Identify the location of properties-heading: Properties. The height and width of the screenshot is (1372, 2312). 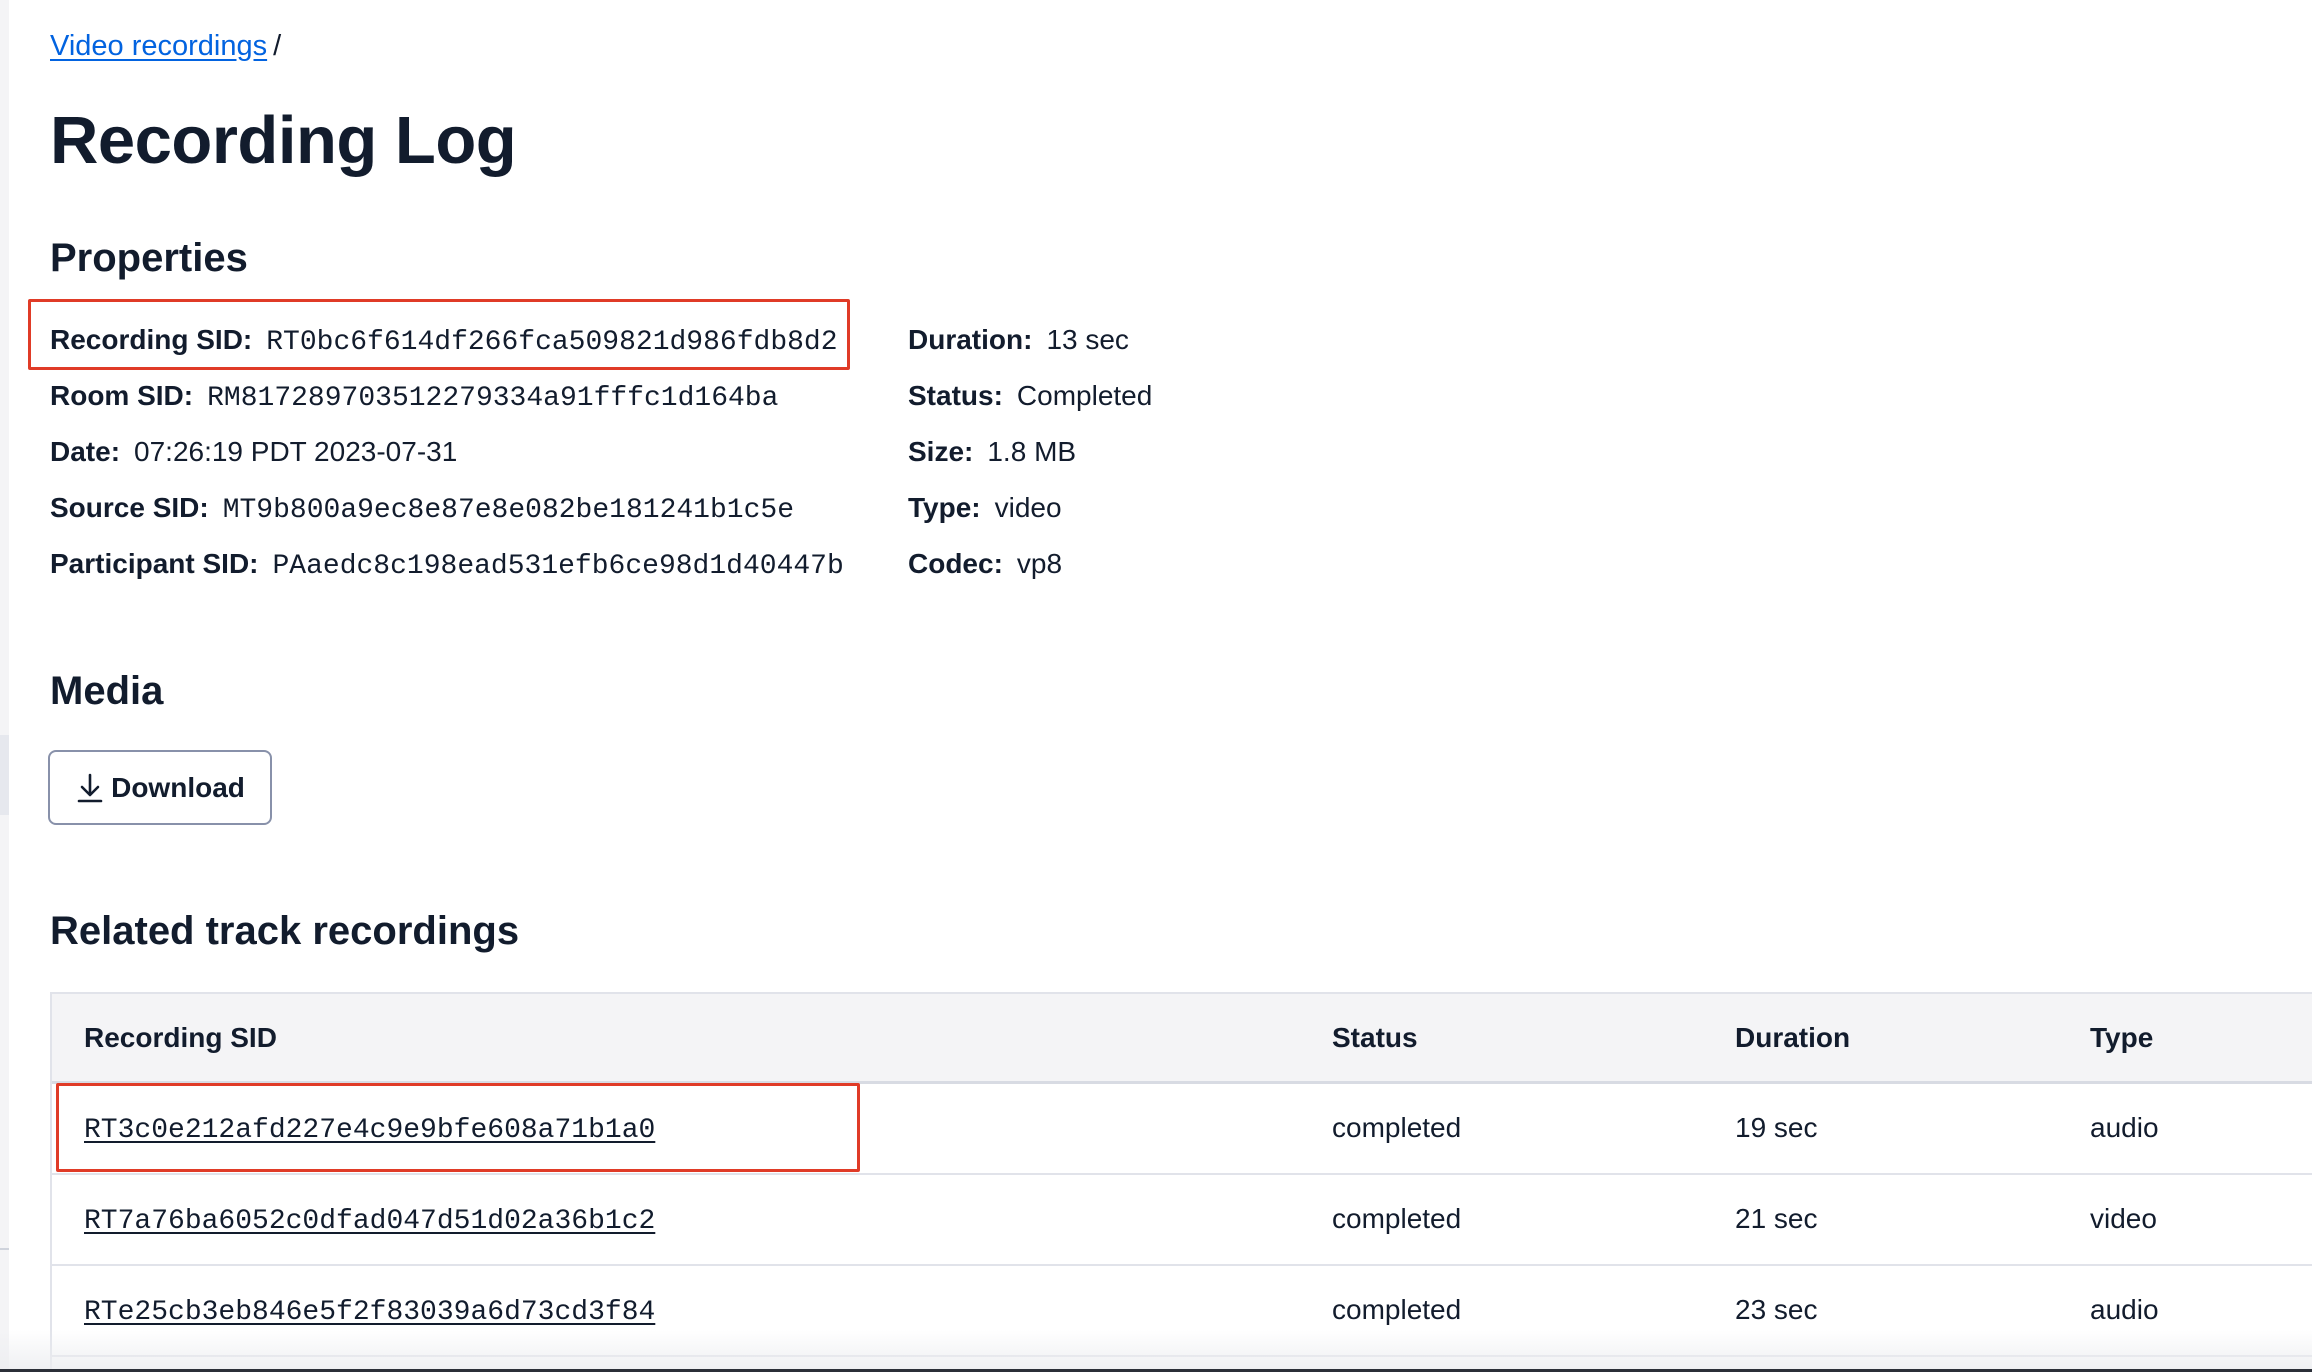
(149, 258).